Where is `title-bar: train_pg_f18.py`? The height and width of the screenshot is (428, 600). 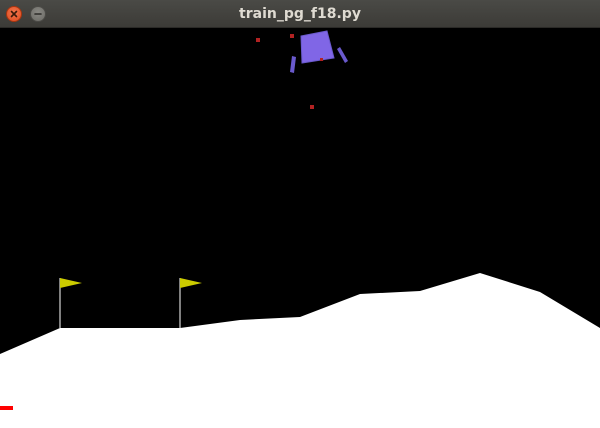 title-bar: train_pg_f18.py is located at coordinates (300, 14).